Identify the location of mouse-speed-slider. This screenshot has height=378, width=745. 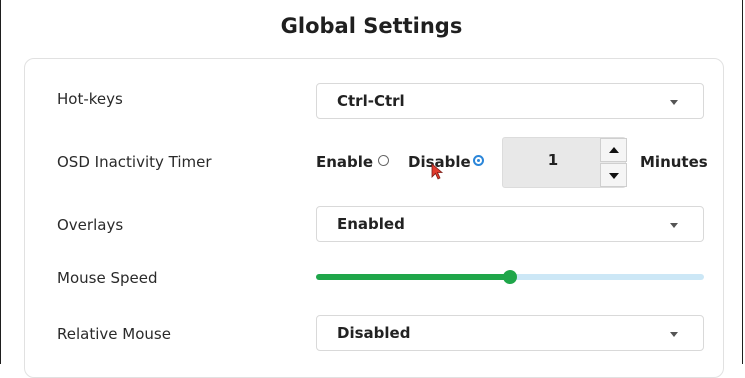
(510, 277).